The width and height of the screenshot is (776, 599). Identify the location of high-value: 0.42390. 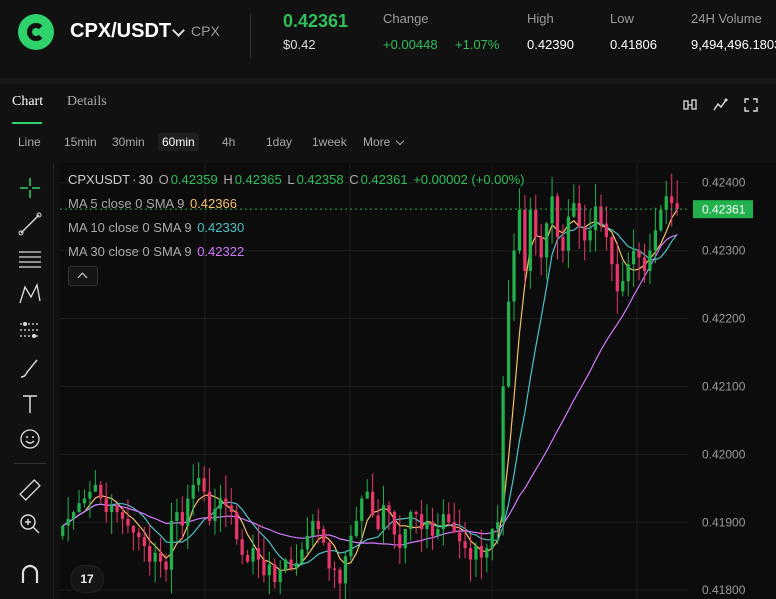
(550, 44).